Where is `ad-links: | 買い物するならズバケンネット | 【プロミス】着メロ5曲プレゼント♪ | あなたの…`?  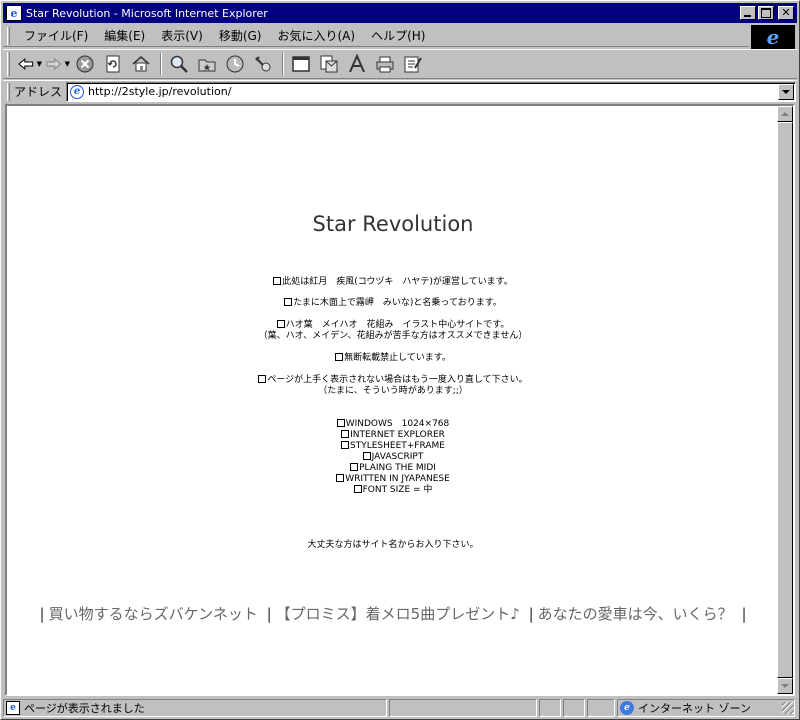 ad-links: | 買い物するならズバケンネット | 【プロミス】着メロ5曲プレゼント♪ | あなたの… is located at coordinates (393, 614).